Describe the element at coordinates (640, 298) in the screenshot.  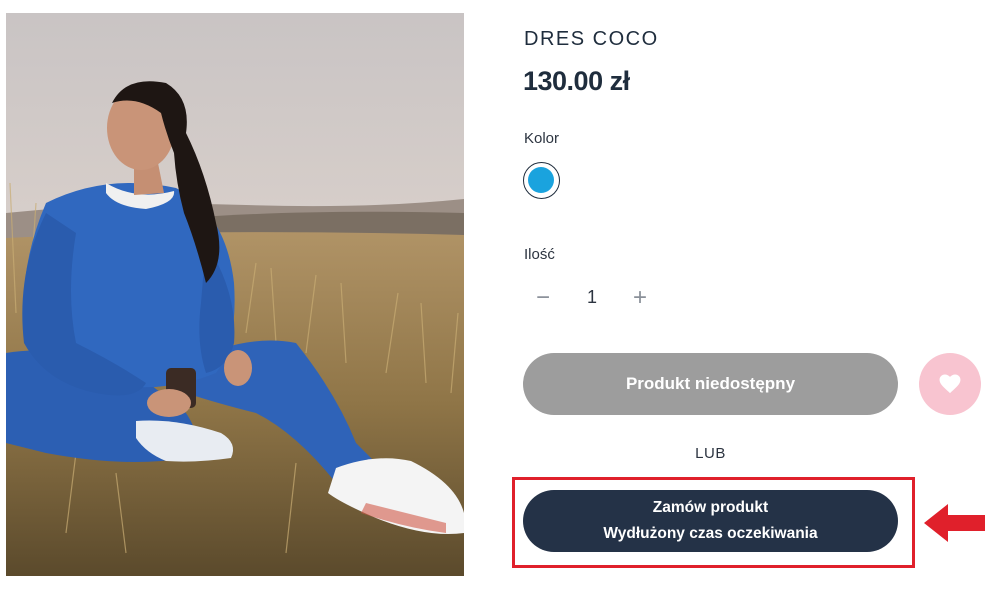
I see `quantity-increase-button: +` at that location.